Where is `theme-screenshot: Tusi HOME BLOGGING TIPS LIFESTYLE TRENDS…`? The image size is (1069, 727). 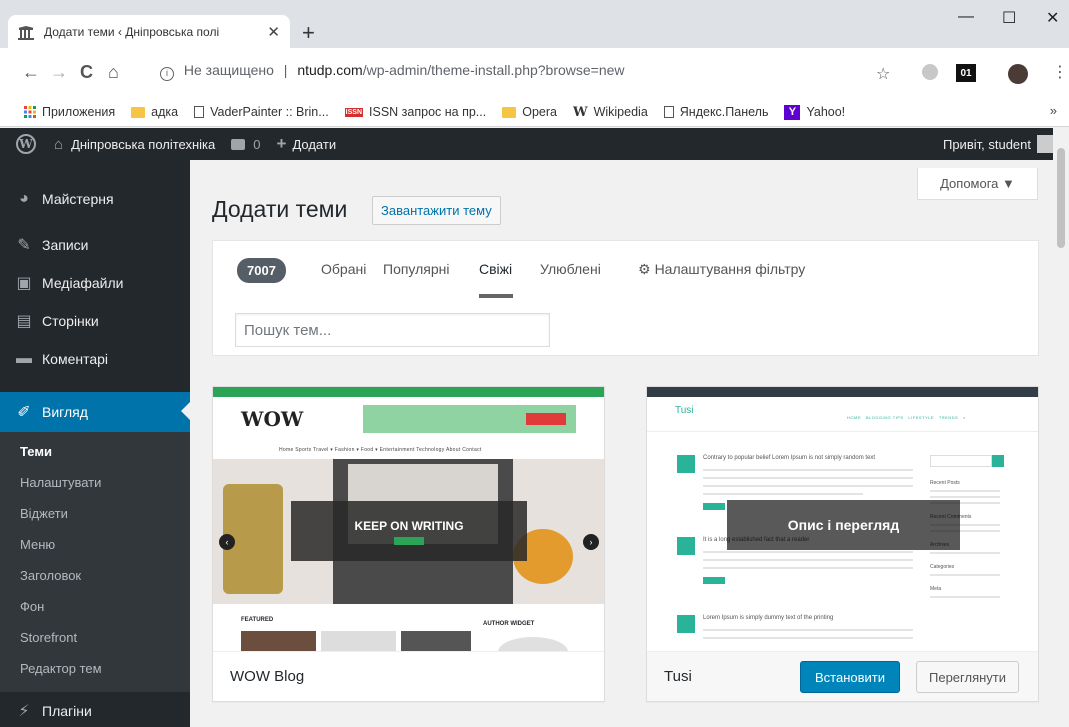 theme-screenshot: Tusi HOME BLOGGING TIPS LIFESTYLE TRENDS… is located at coordinates (842, 519).